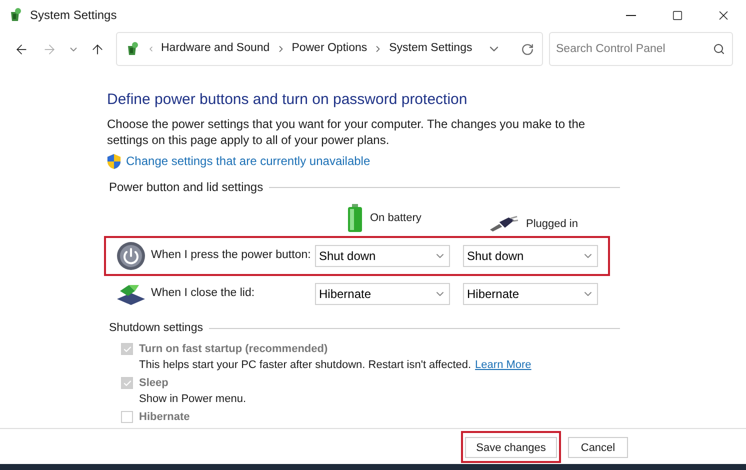 Image resolution: width=746 pixels, height=470 pixels. I want to click on section-title: Power button and lid settings, so click(186, 187).